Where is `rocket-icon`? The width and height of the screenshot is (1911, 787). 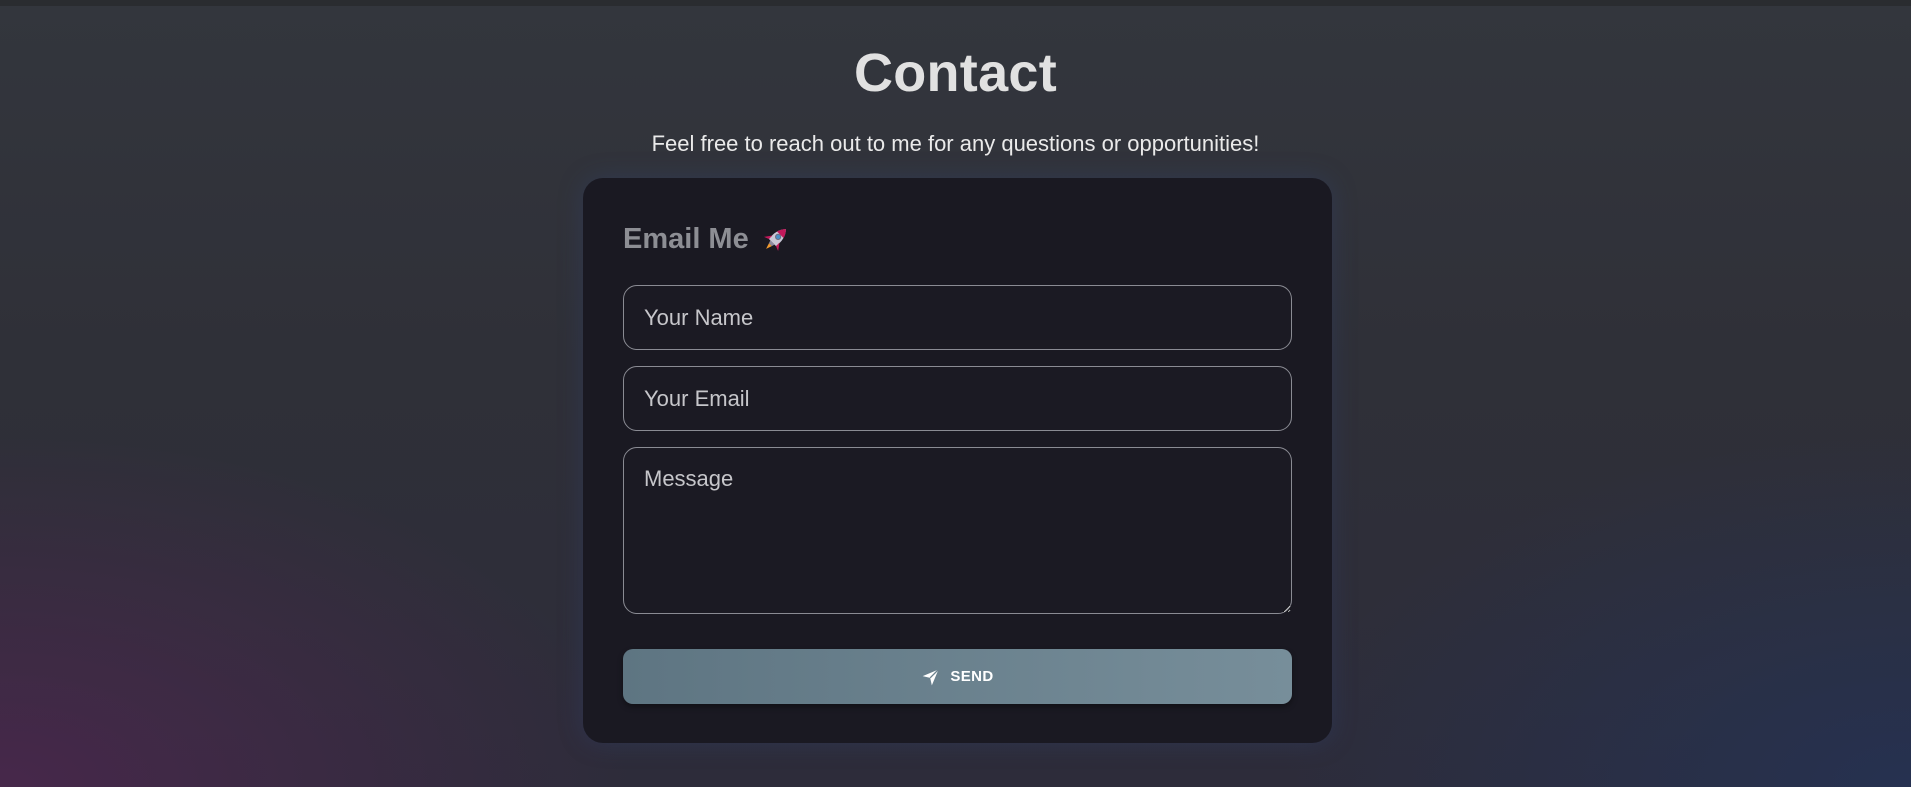 rocket-icon is located at coordinates (774, 240).